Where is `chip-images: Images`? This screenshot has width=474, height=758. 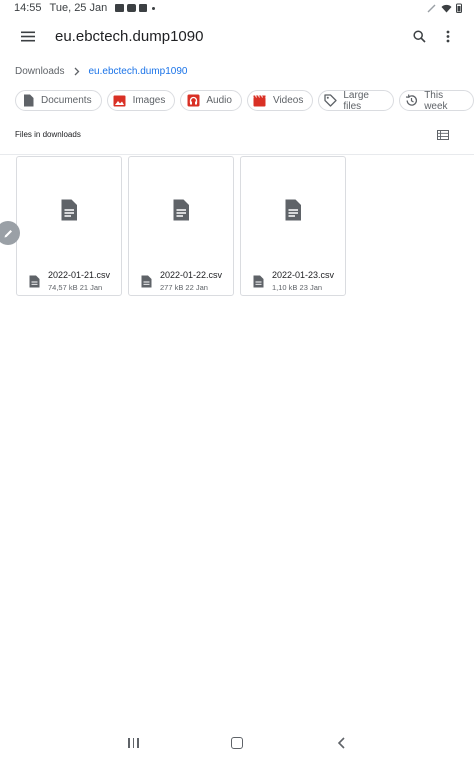
chip-images: Images is located at coordinates (141, 100).